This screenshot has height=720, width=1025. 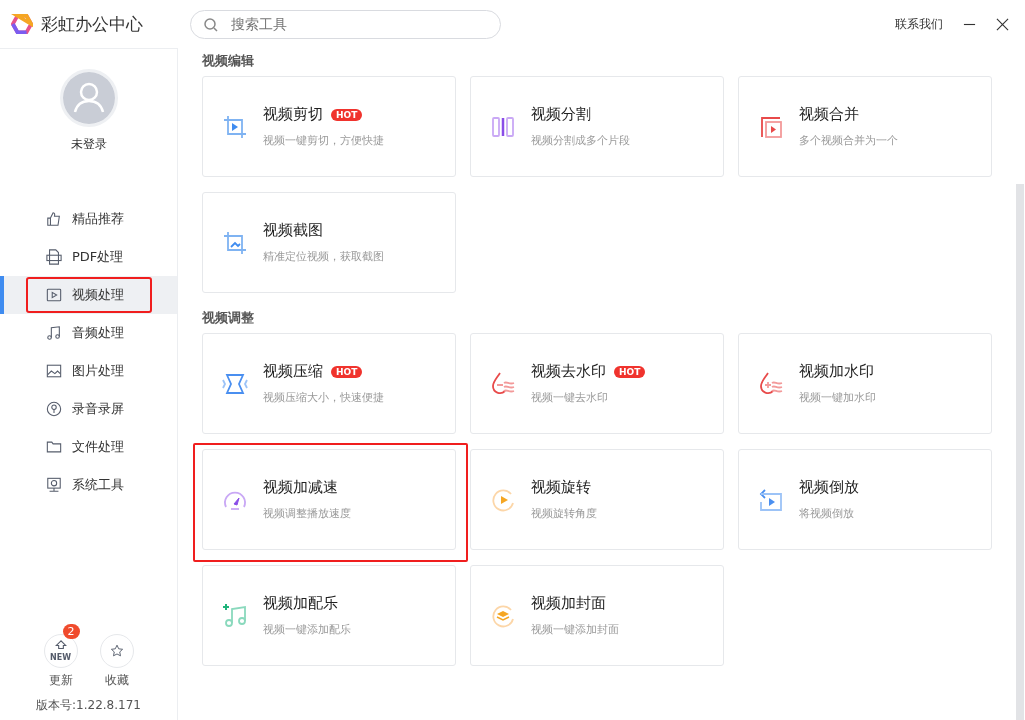 I want to click on tool-title: 视频加水印, so click(x=836, y=371).